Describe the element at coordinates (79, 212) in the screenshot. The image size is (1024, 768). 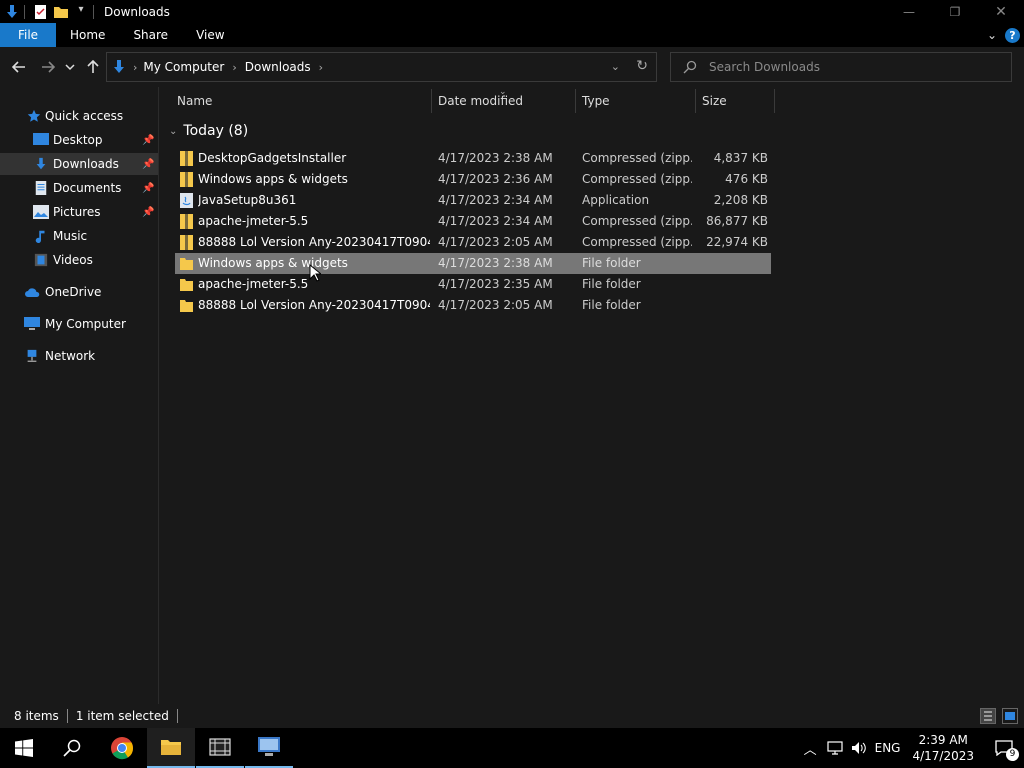
I see `nav-item-pictures: Pictures 📌` at that location.